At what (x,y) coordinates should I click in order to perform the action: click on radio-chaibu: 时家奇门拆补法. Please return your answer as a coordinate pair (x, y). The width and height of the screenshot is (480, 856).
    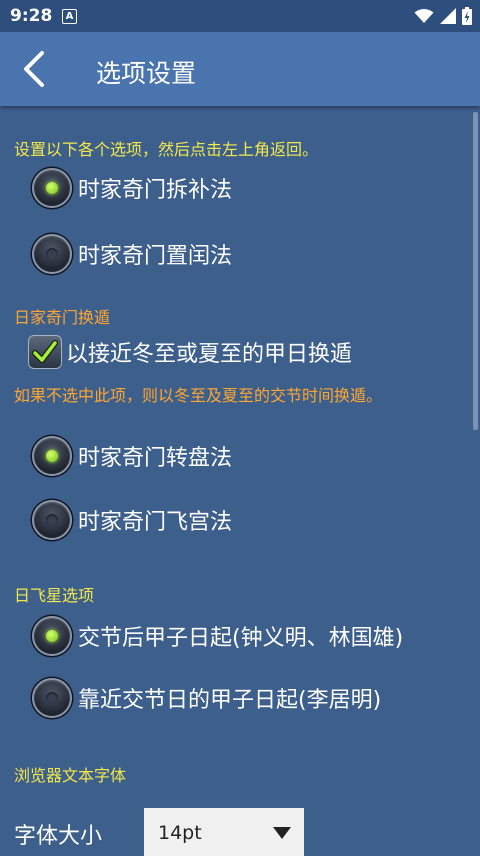
    Looking at the image, I should click on (132, 188).